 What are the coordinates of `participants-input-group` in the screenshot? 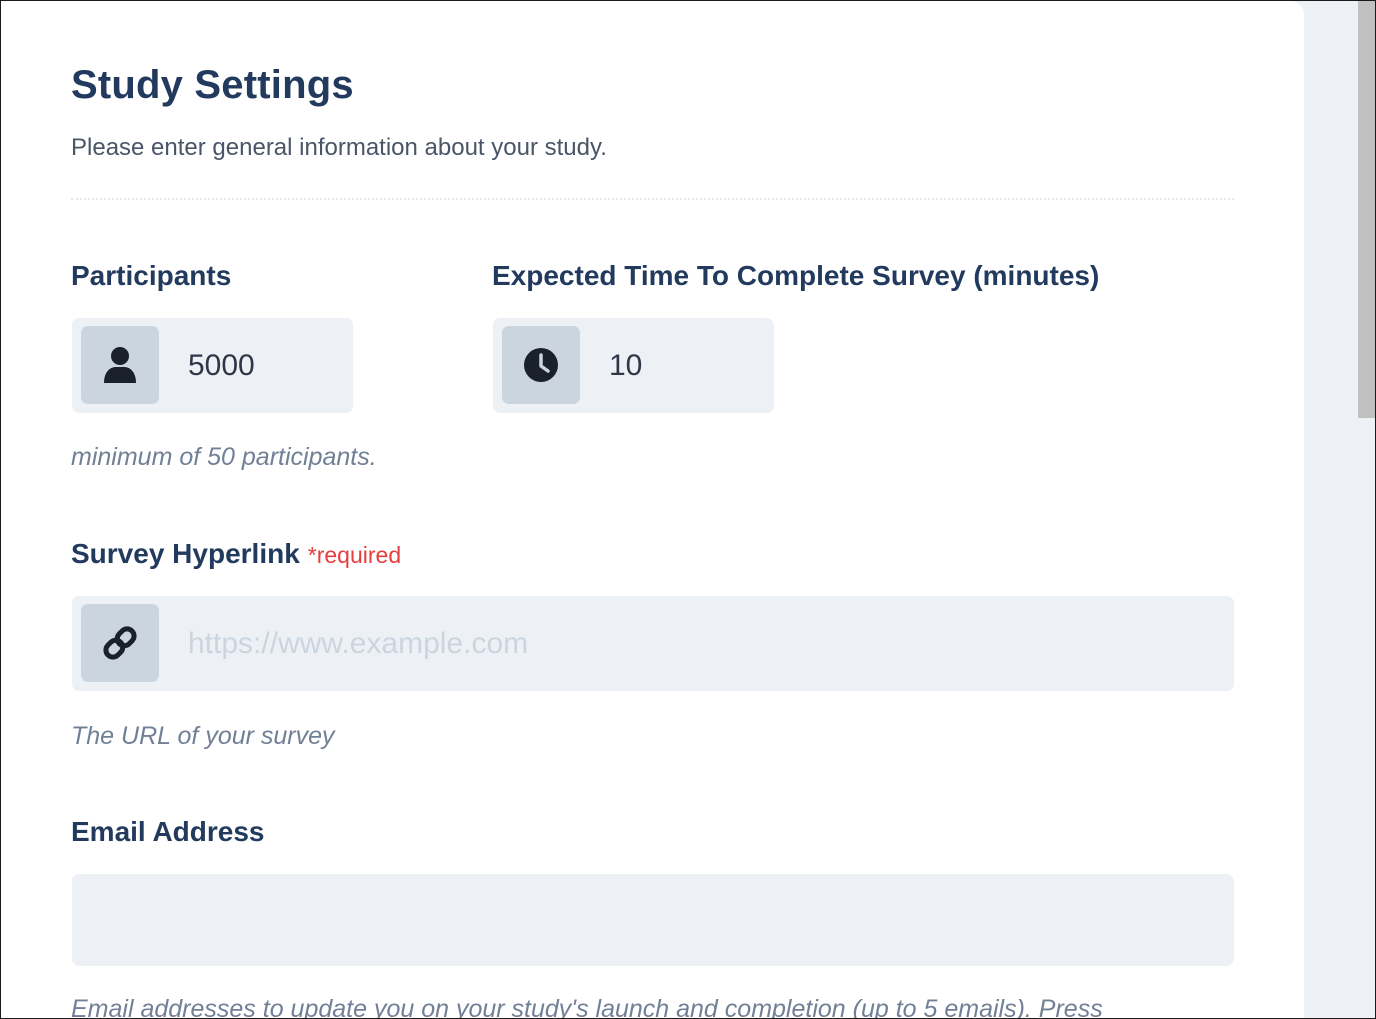 It's located at (212, 365).